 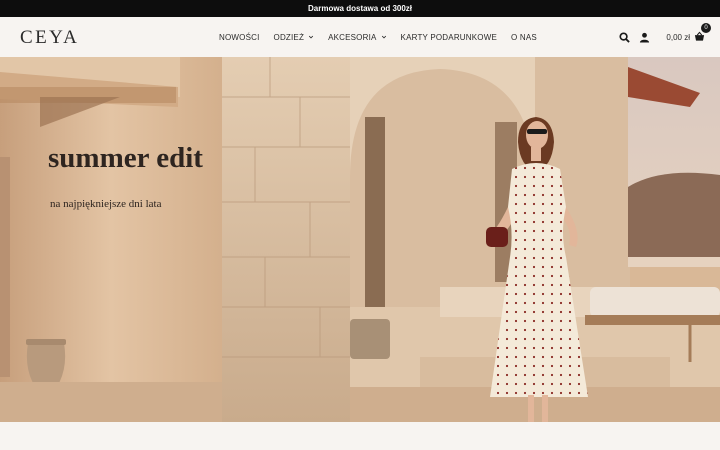 I want to click on nav-item-karty-podarunkowe: KARTY PODARUNKOWE, so click(x=449, y=37).